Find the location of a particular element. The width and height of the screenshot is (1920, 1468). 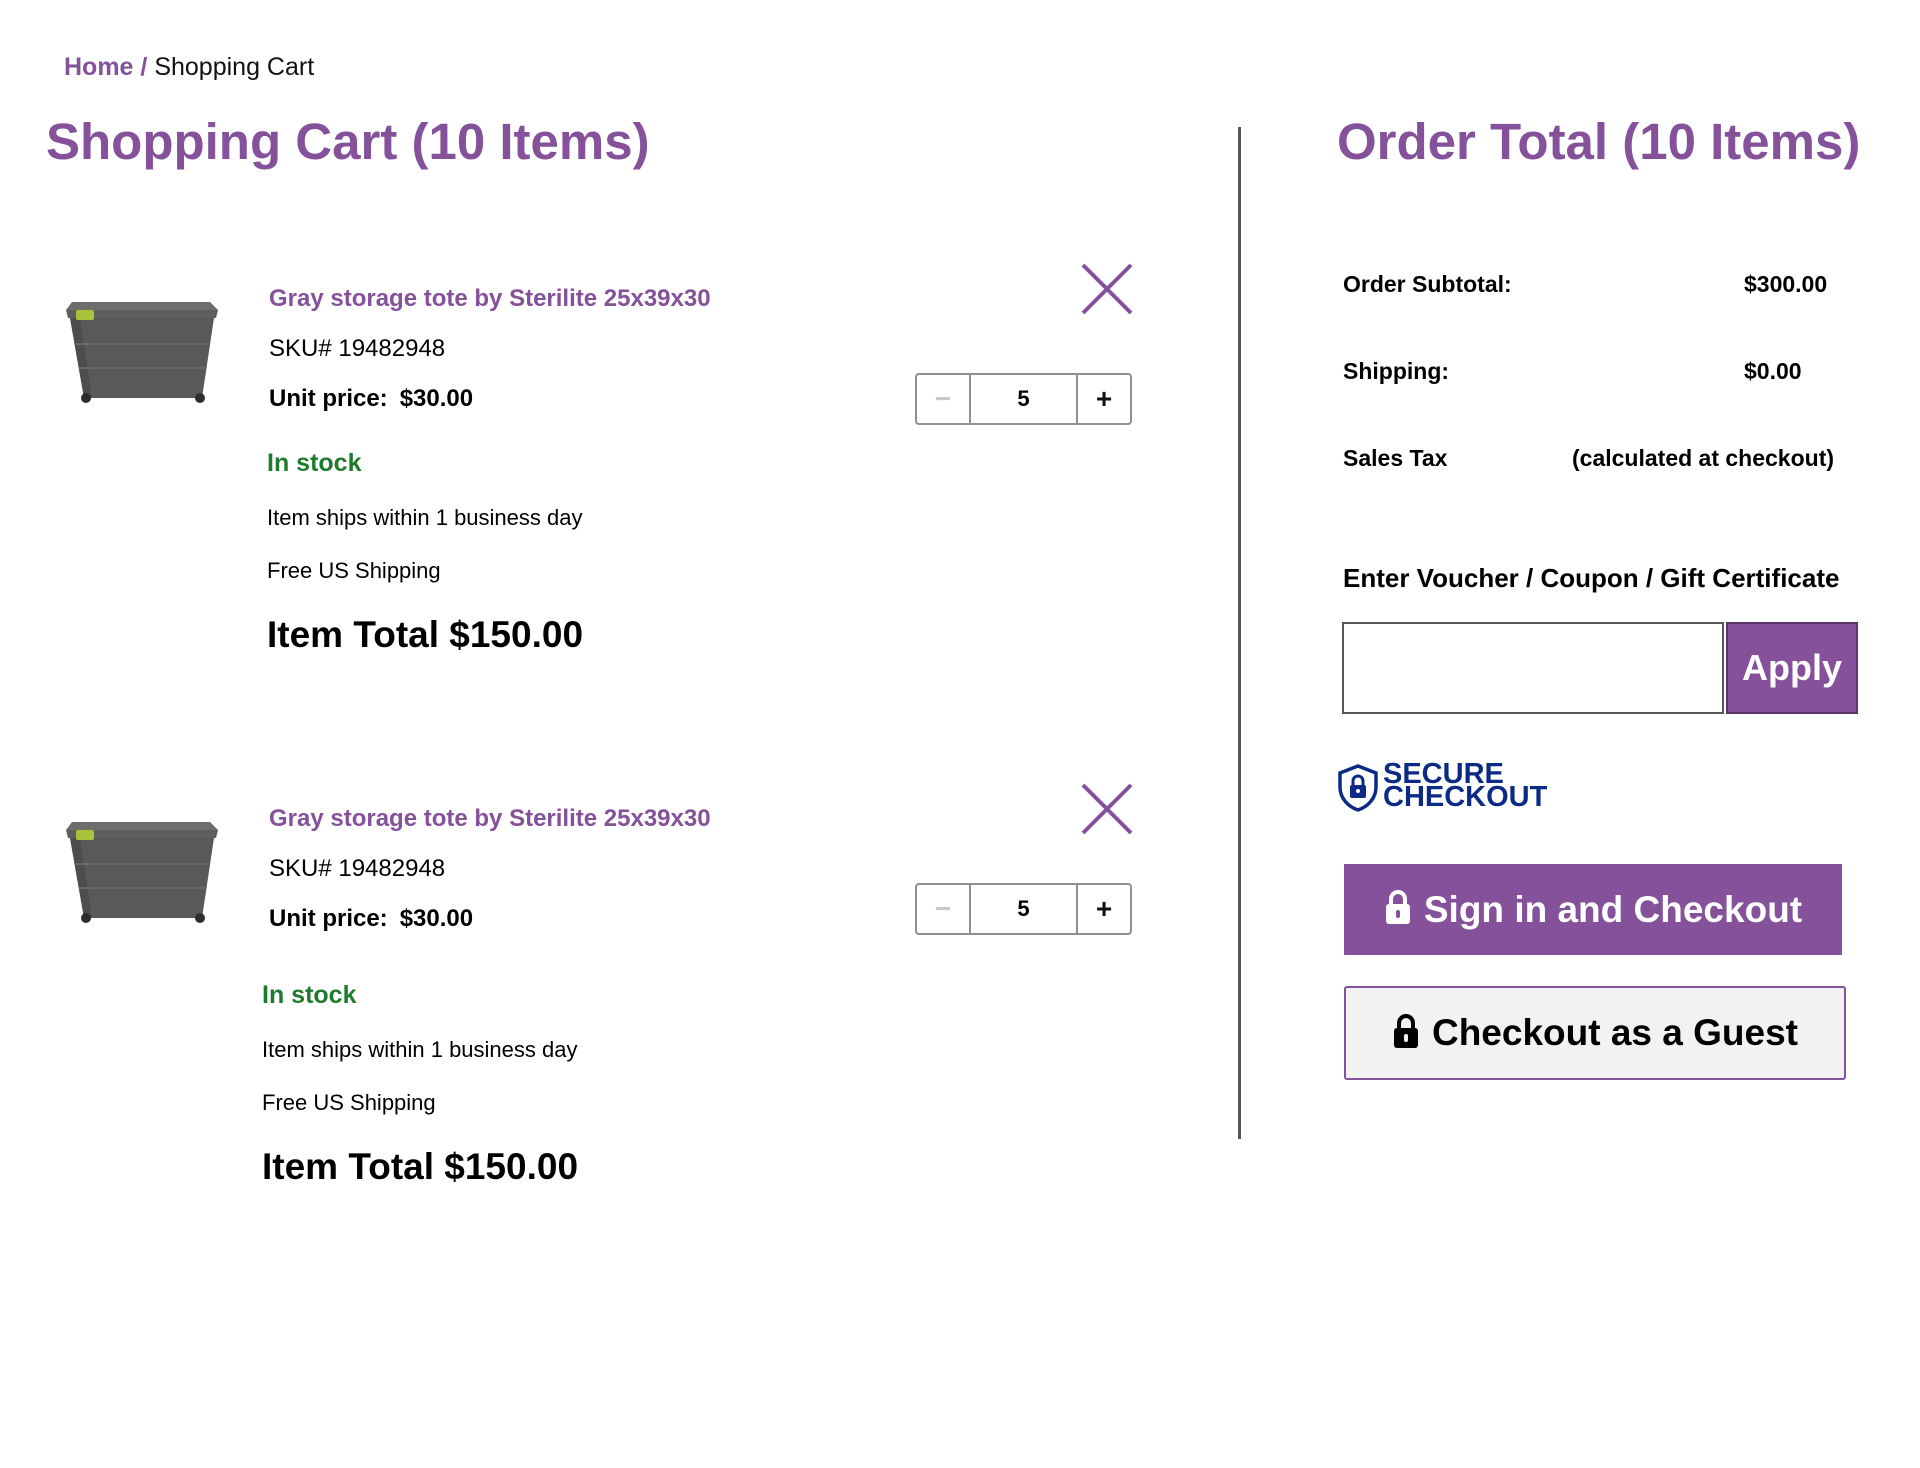

shipping-label: Shipping: is located at coordinates (1396, 371).